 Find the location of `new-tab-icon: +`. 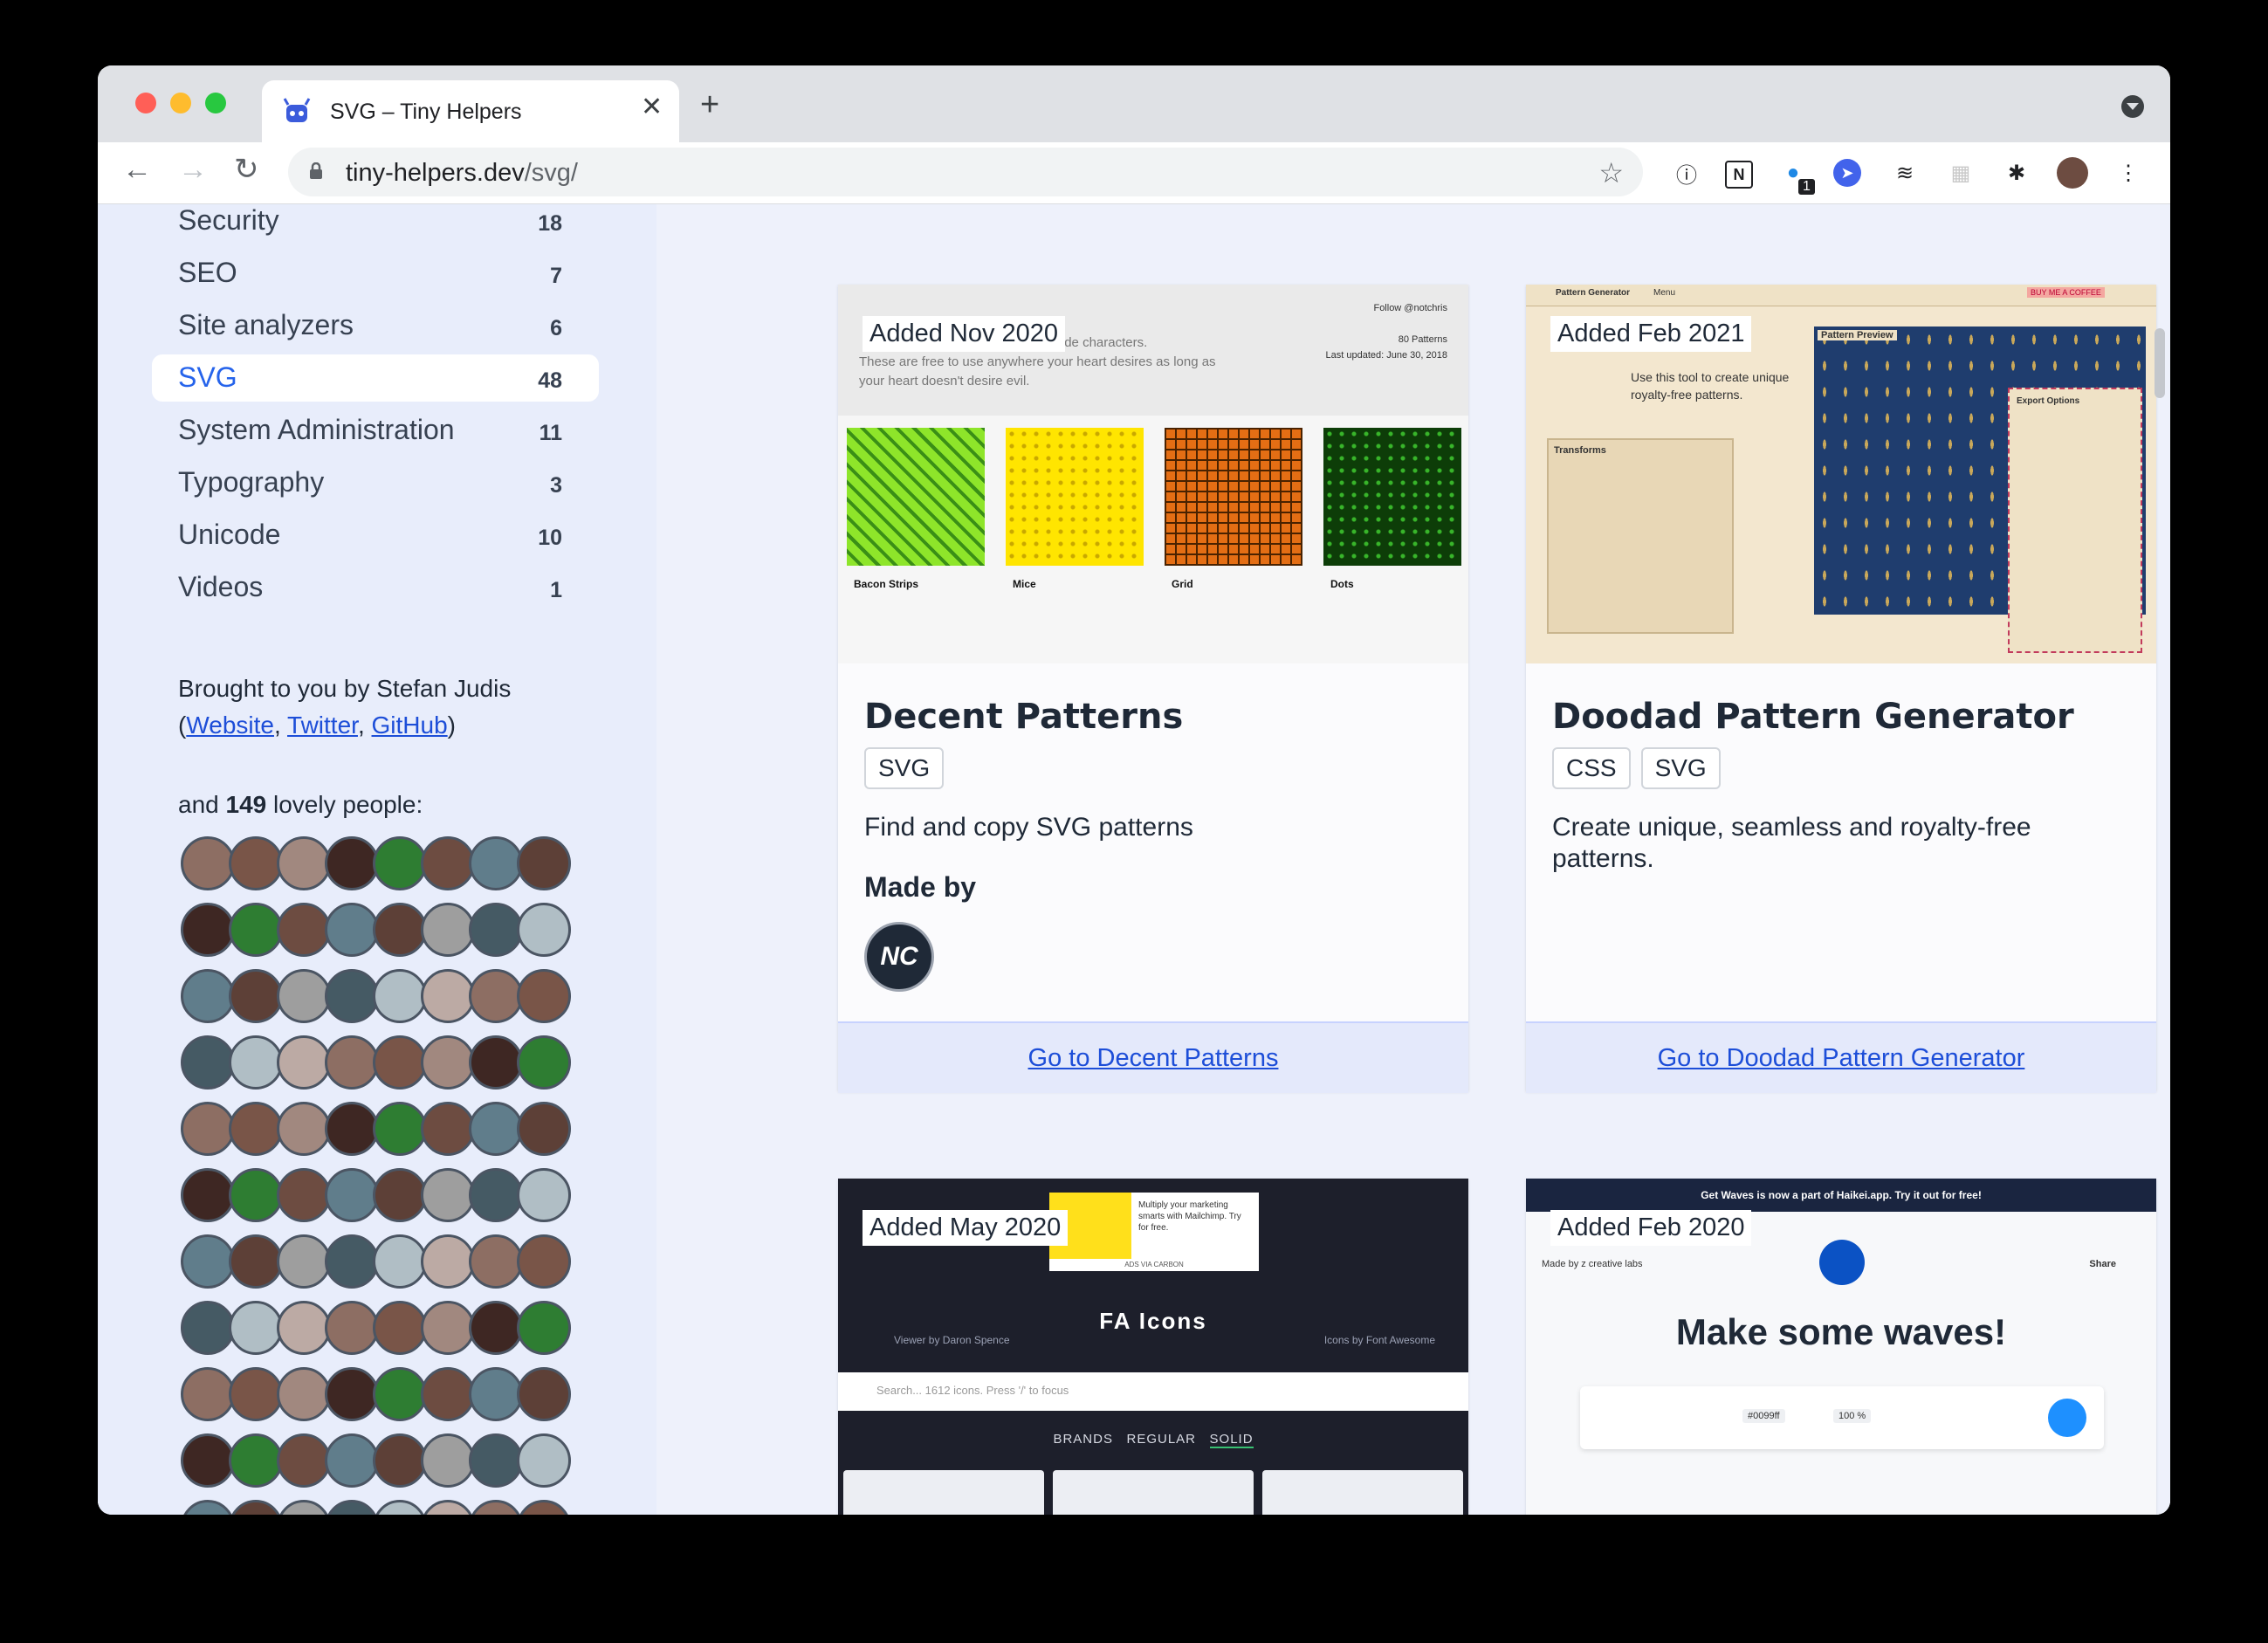

new-tab-icon: + is located at coordinates (709, 104).